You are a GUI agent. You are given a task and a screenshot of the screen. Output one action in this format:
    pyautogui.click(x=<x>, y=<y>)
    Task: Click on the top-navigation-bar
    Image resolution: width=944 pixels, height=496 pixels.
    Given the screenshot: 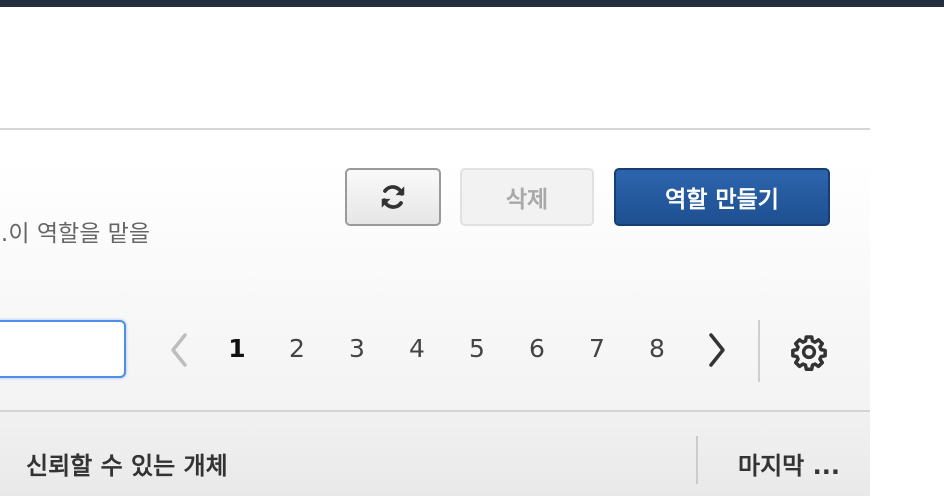 What is the action you would take?
    pyautogui.click(x=472, y=3)
    